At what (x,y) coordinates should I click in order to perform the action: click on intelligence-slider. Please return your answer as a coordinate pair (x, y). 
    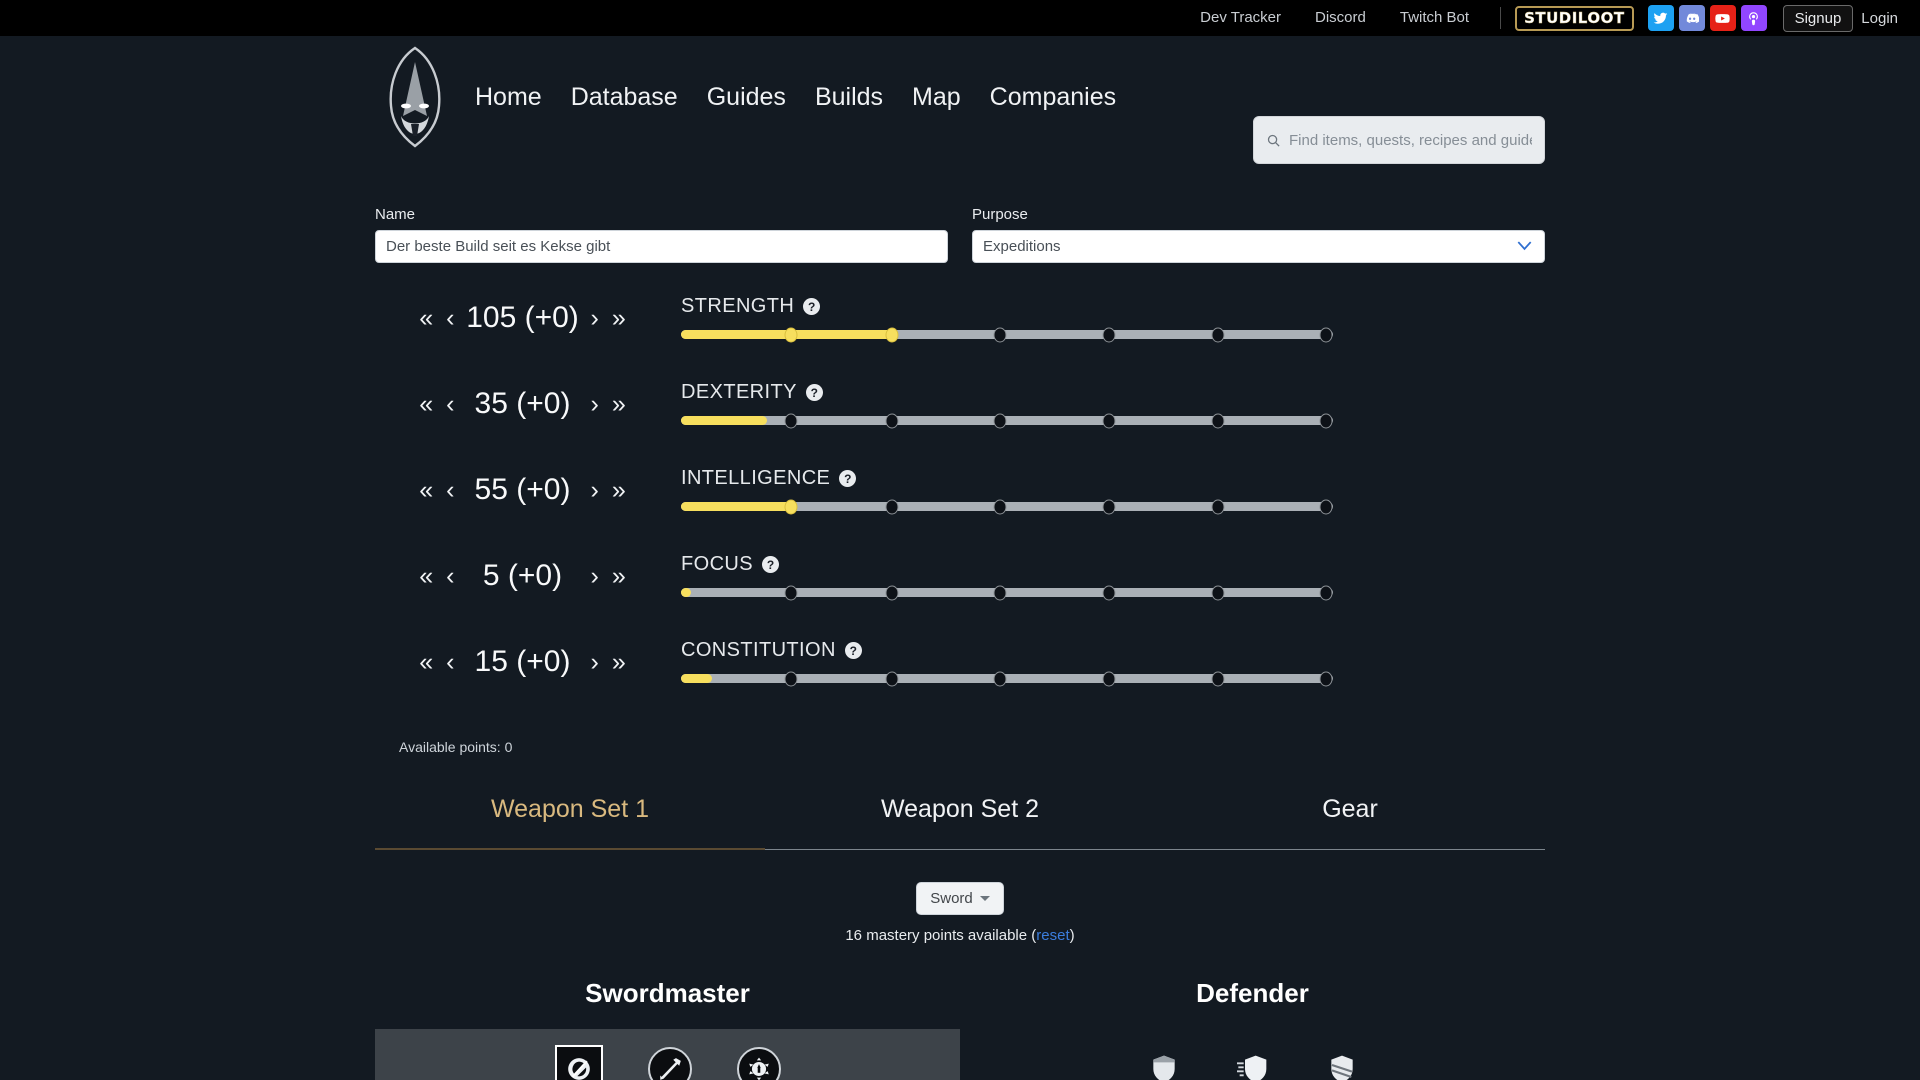
    Looking at the image, I should click on (1007, 506).